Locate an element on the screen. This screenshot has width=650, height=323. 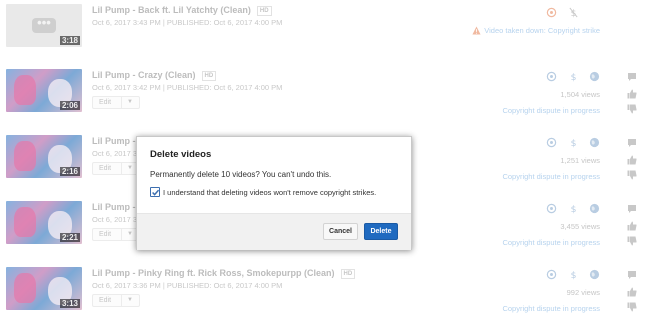
cancel-button: Cancel is located at coordinates (340, 231).